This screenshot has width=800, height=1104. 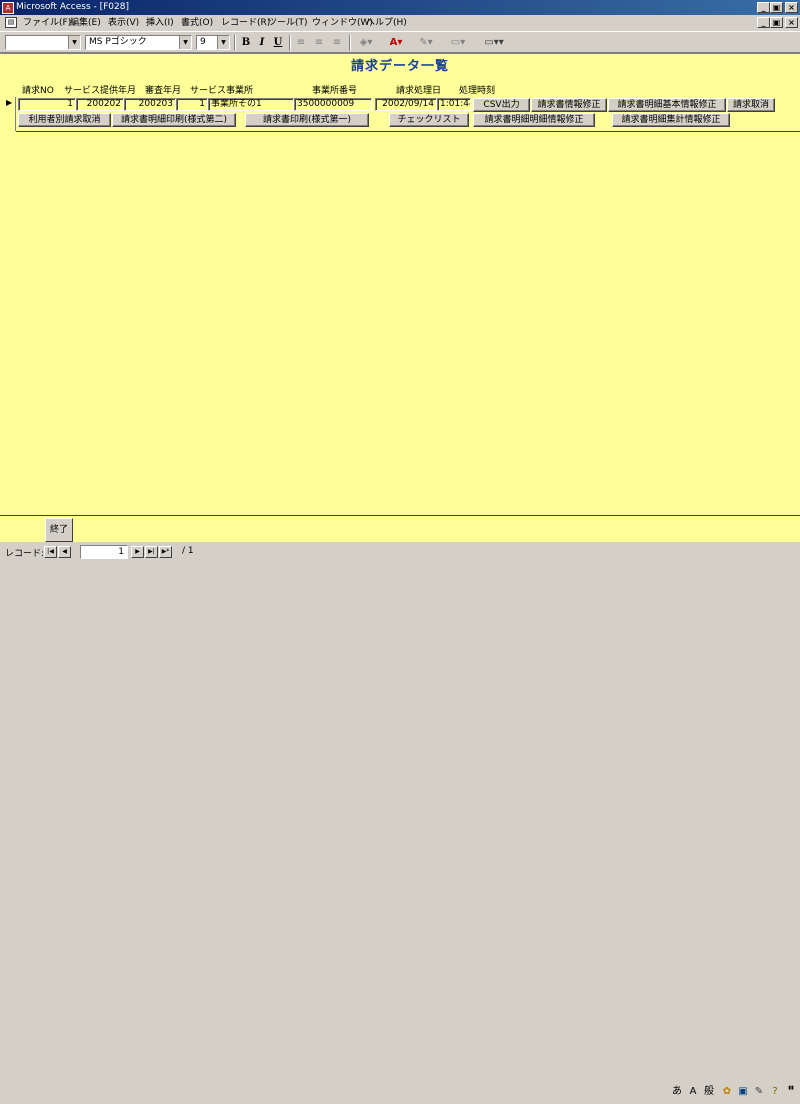 I want to click on cancel-by-user-button: 利用者別請求取消, so click(x=64, y=120).